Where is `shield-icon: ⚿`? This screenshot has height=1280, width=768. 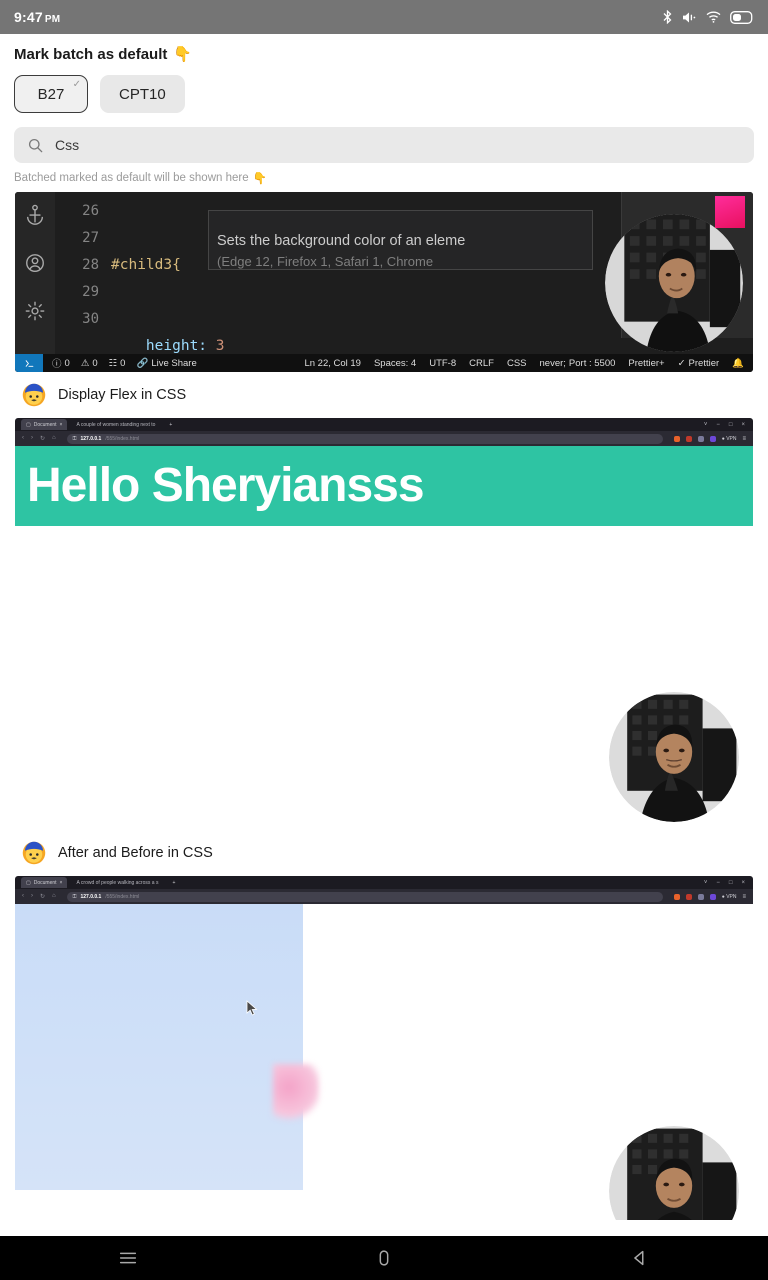 shield-icon: ⚿ is located at coordinates (74, 438).